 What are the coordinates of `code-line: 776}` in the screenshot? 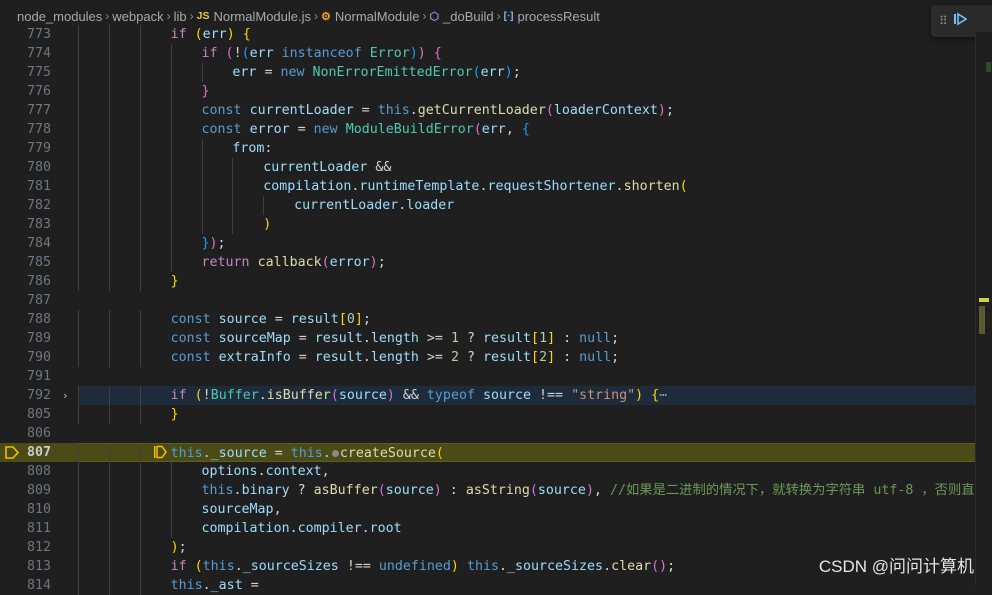 It's located at (487, 91).